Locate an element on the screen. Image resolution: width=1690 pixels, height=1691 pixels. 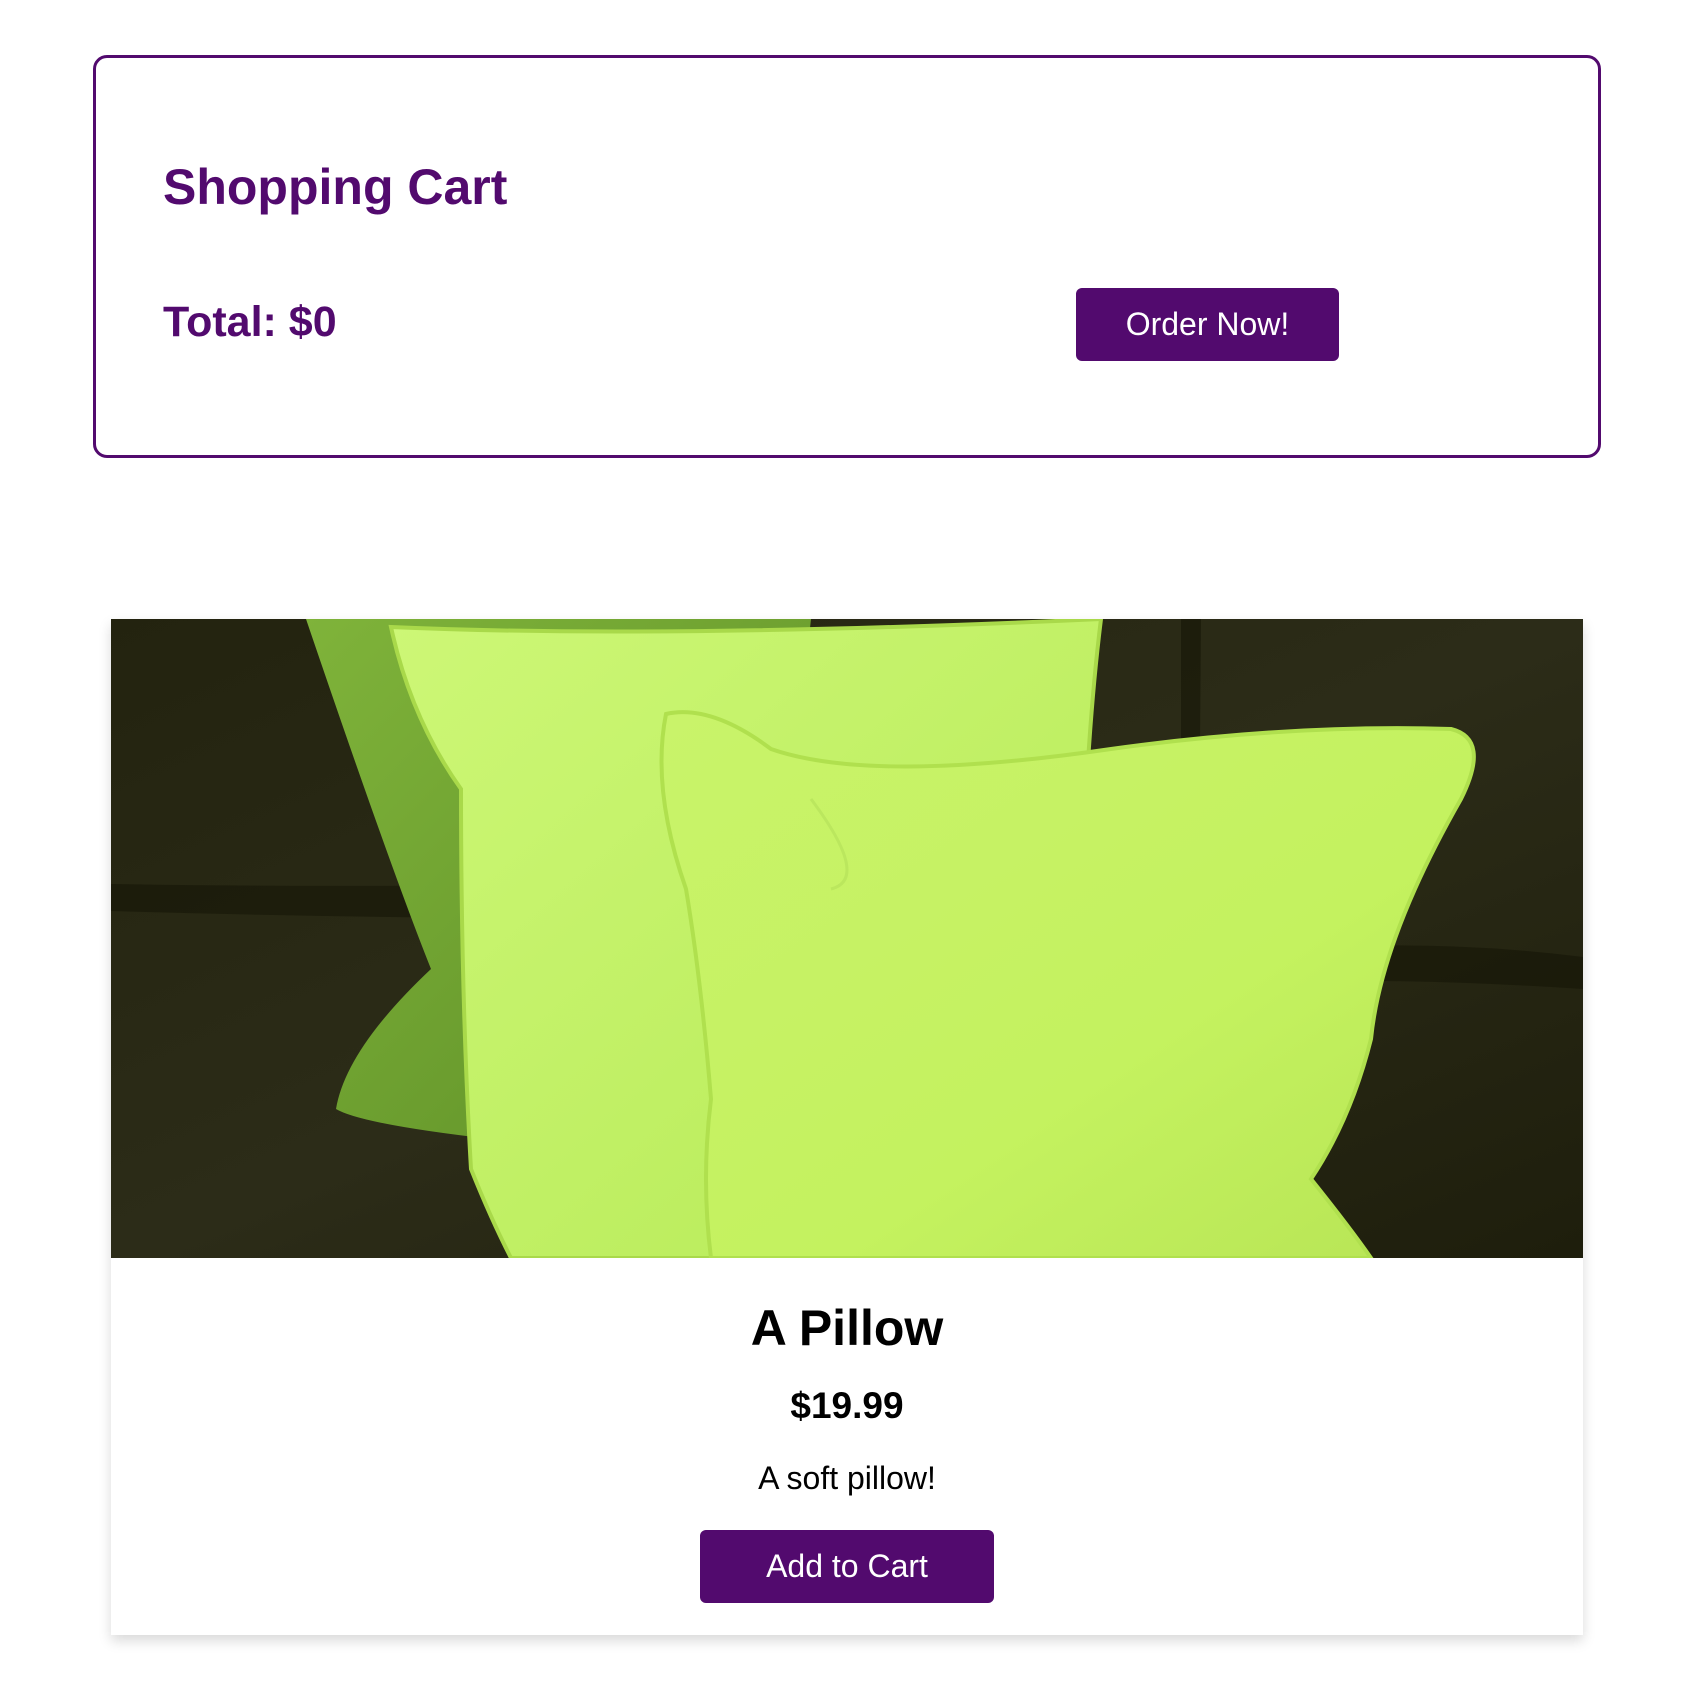
product-price: $19.99 is located at coordinates (847, 1405).